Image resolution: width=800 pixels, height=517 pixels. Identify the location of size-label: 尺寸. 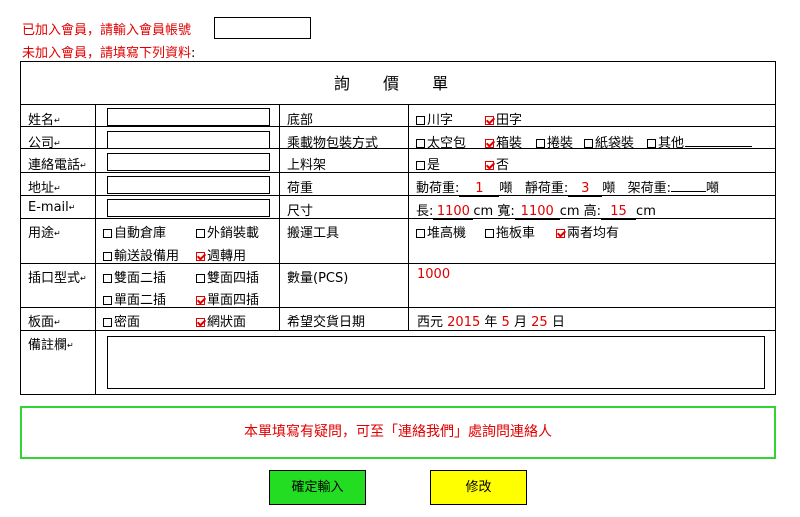
(300, 211).